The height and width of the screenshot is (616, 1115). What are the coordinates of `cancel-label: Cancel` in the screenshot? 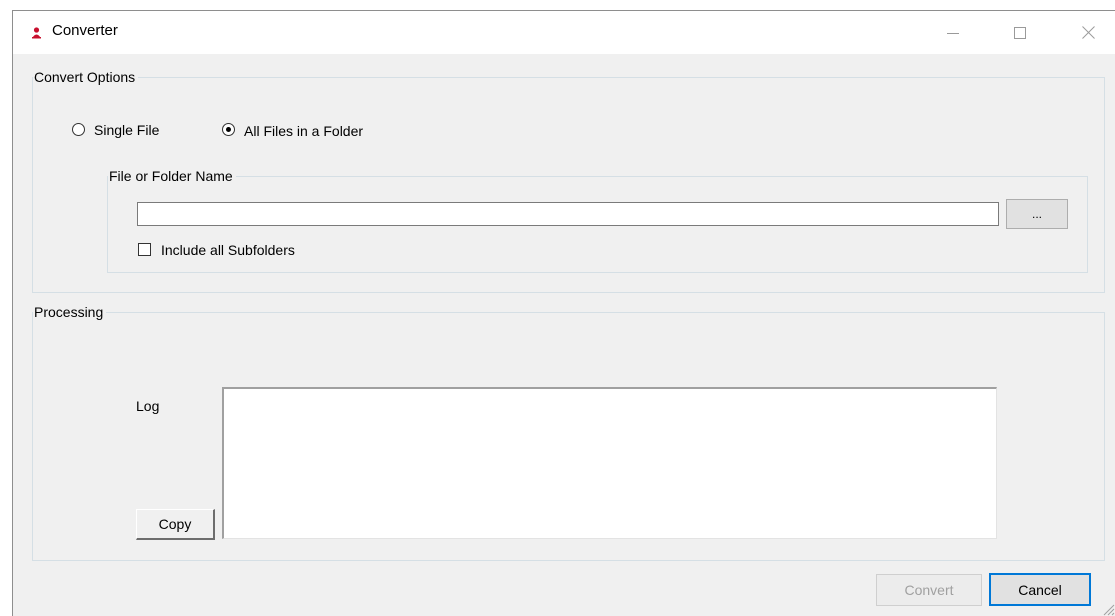 It's located at (1040, 589).